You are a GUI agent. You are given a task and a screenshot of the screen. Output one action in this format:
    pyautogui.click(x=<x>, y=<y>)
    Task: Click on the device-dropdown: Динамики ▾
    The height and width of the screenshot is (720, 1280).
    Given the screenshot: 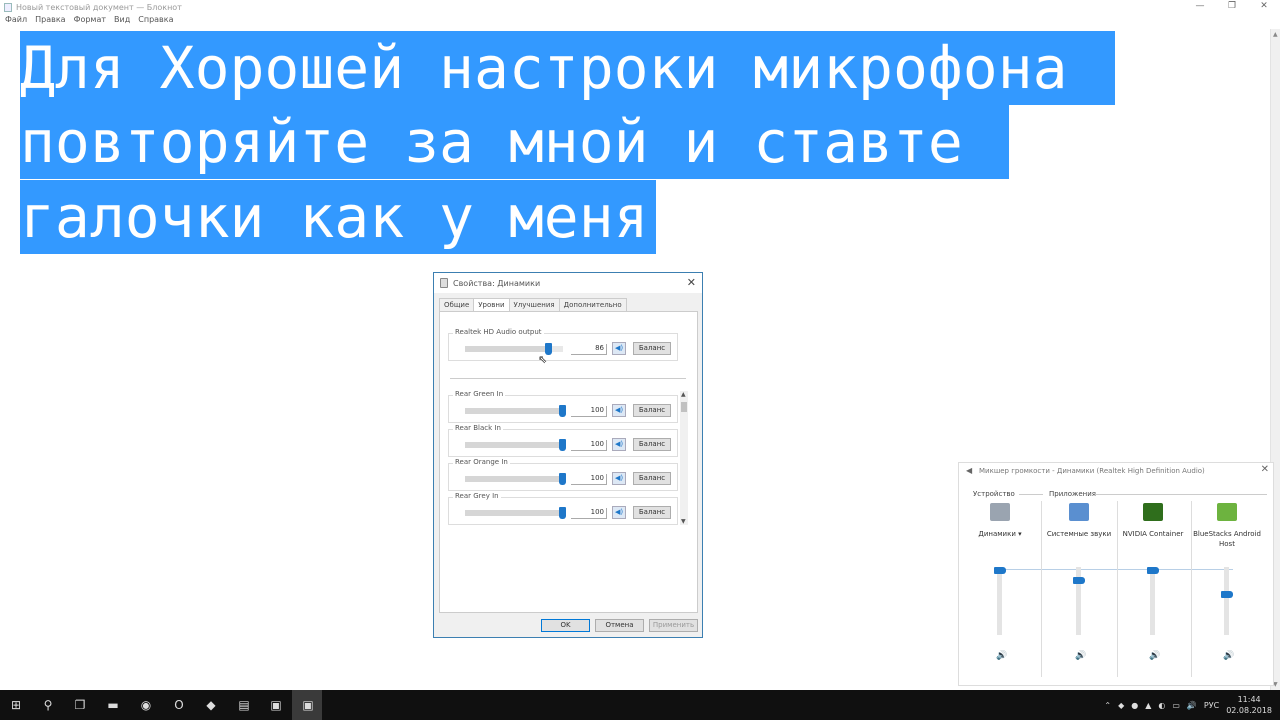 What is the action you would take?
    pyautogui.click(x=1000, y=534)
    